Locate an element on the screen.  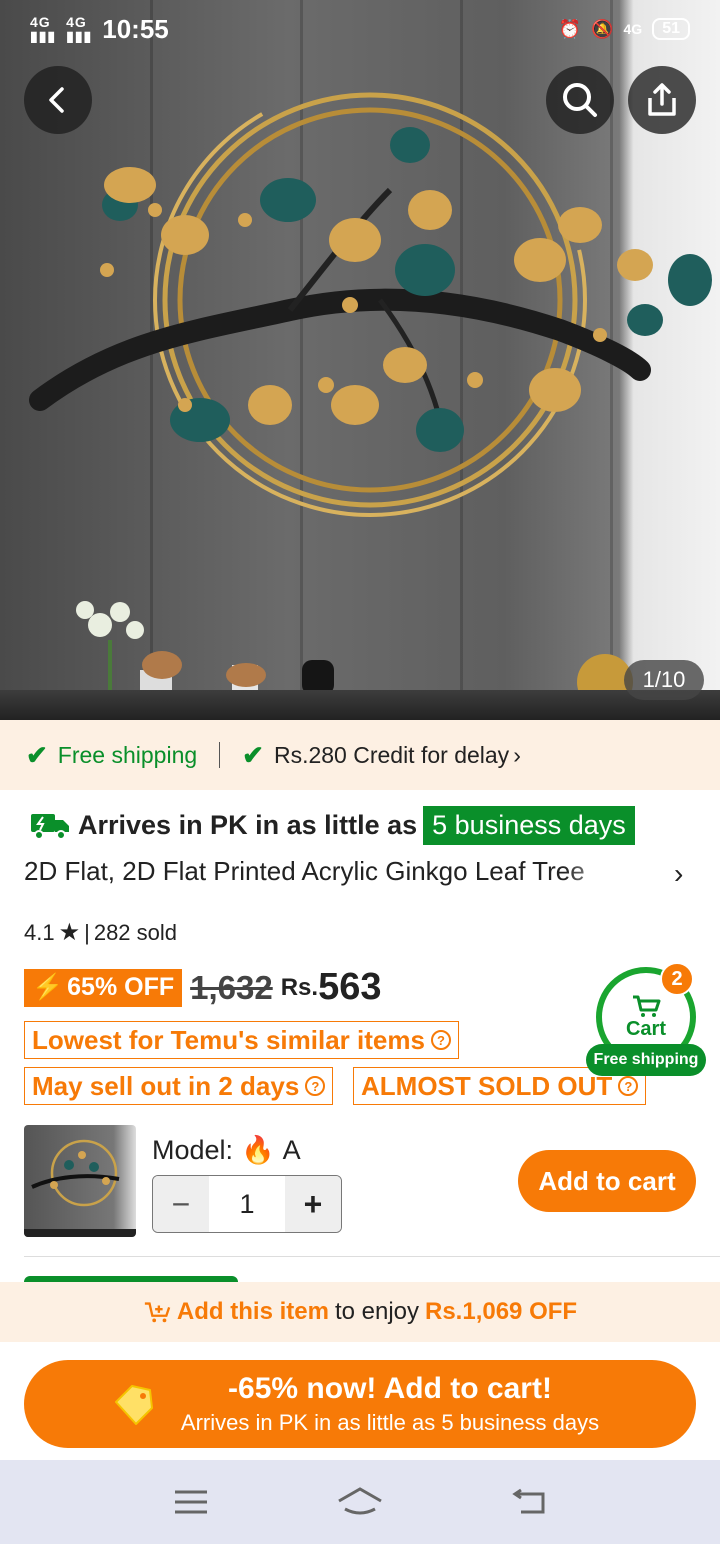
share-button is located at coordinates (662, 100).